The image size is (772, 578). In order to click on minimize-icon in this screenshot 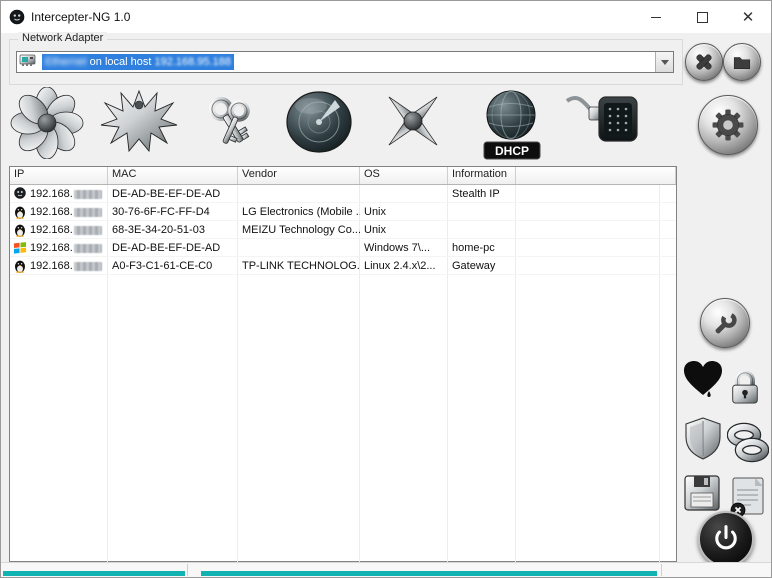, I will do `click(656, 17)`.